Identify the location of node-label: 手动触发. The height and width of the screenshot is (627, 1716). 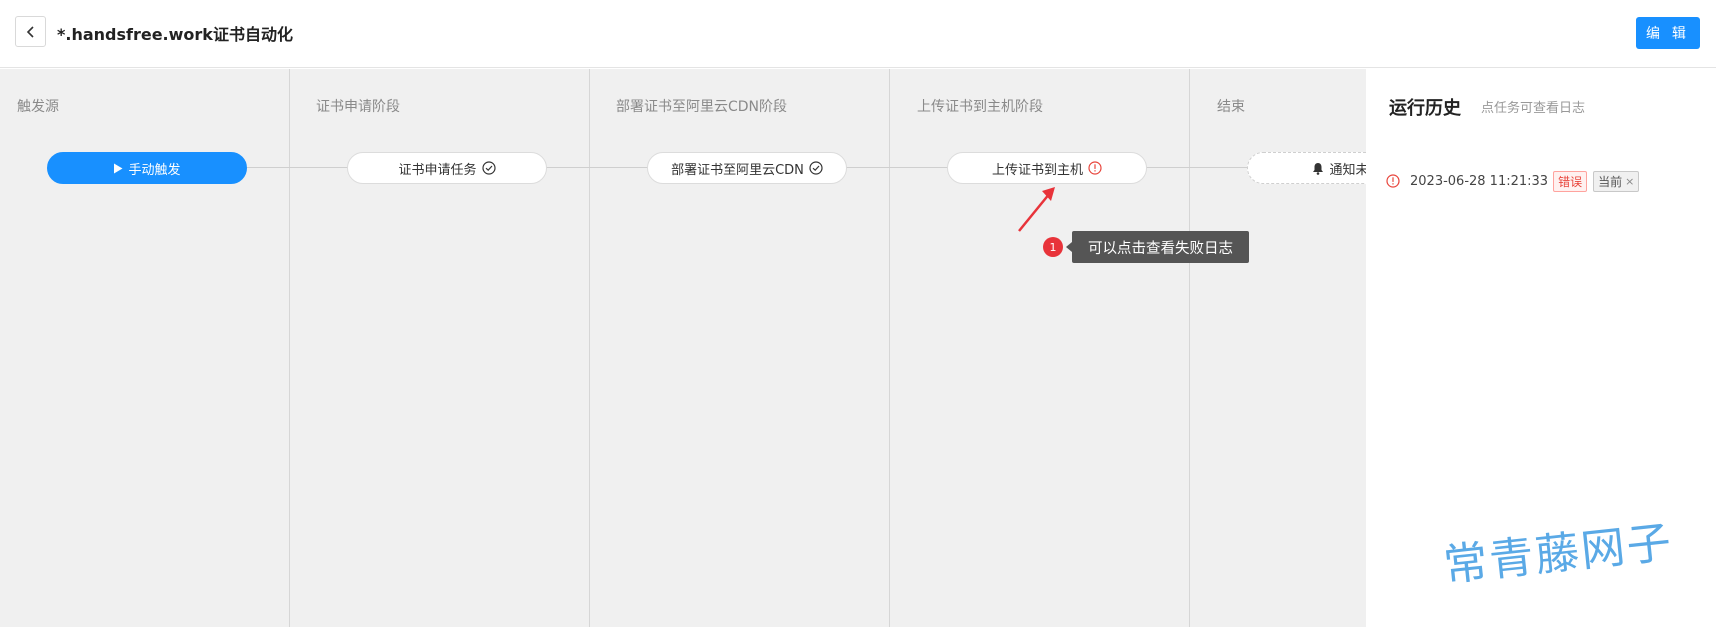
(154, 170).